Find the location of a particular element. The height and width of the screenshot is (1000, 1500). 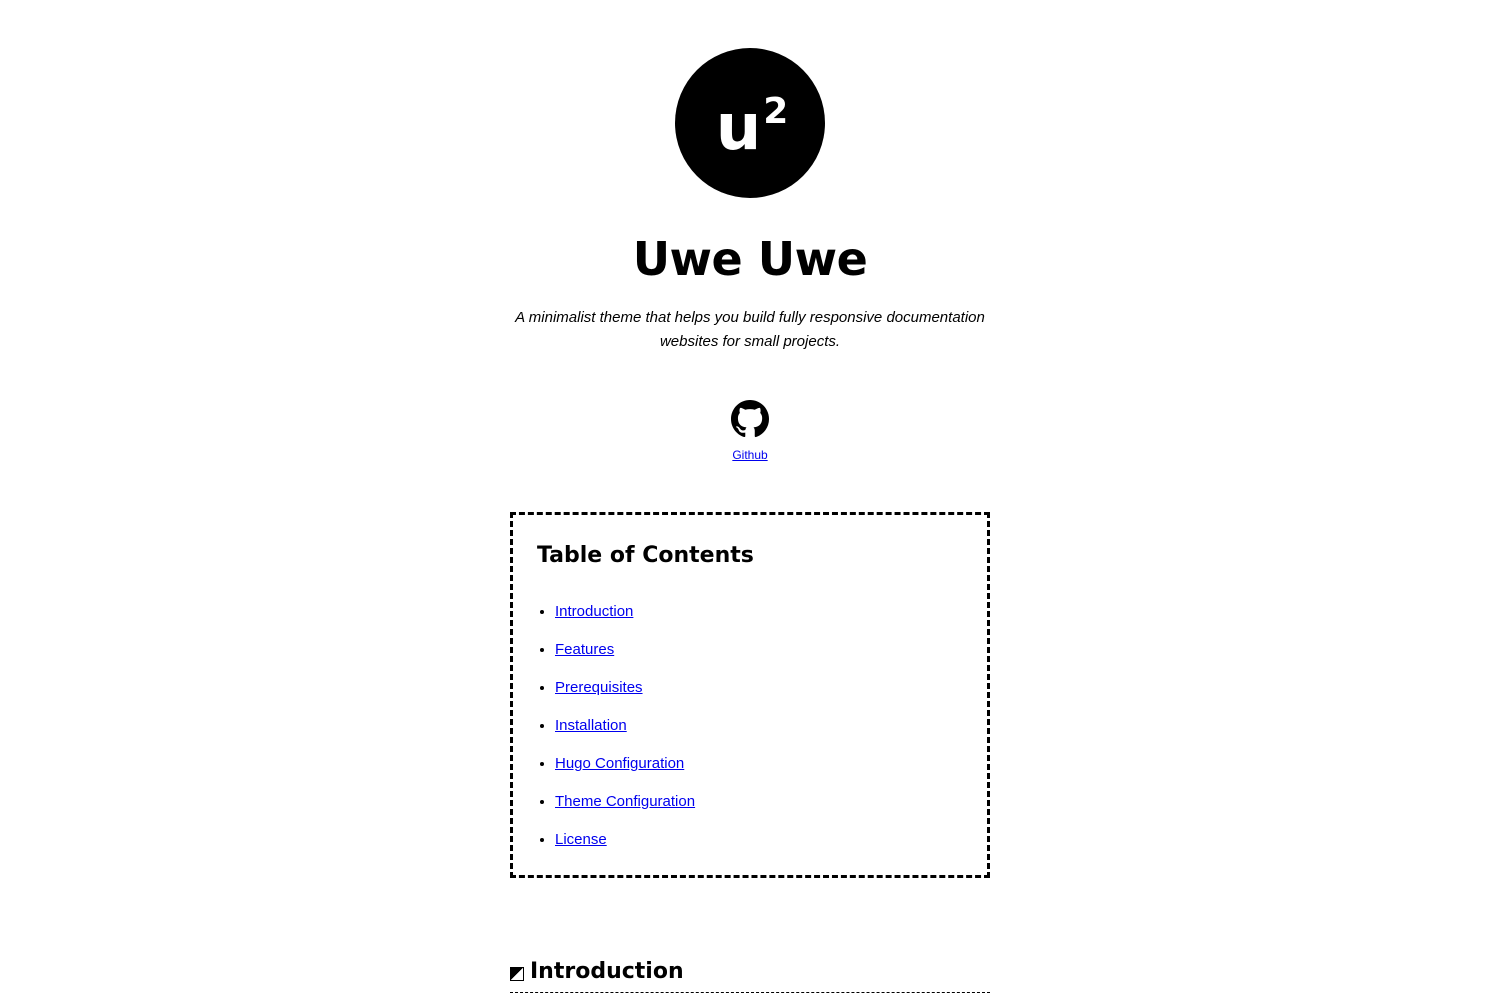

toc-title: Table of Contents is located at coordinates (645, 555).